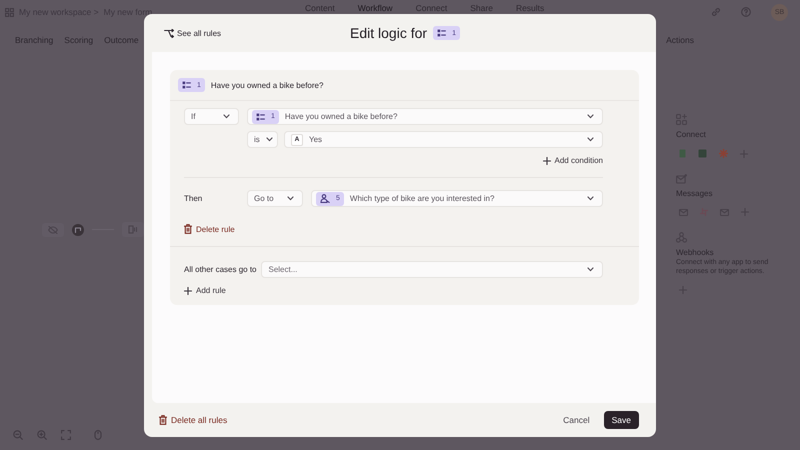  I want to click on person-picture-icon, so click(325, 198).